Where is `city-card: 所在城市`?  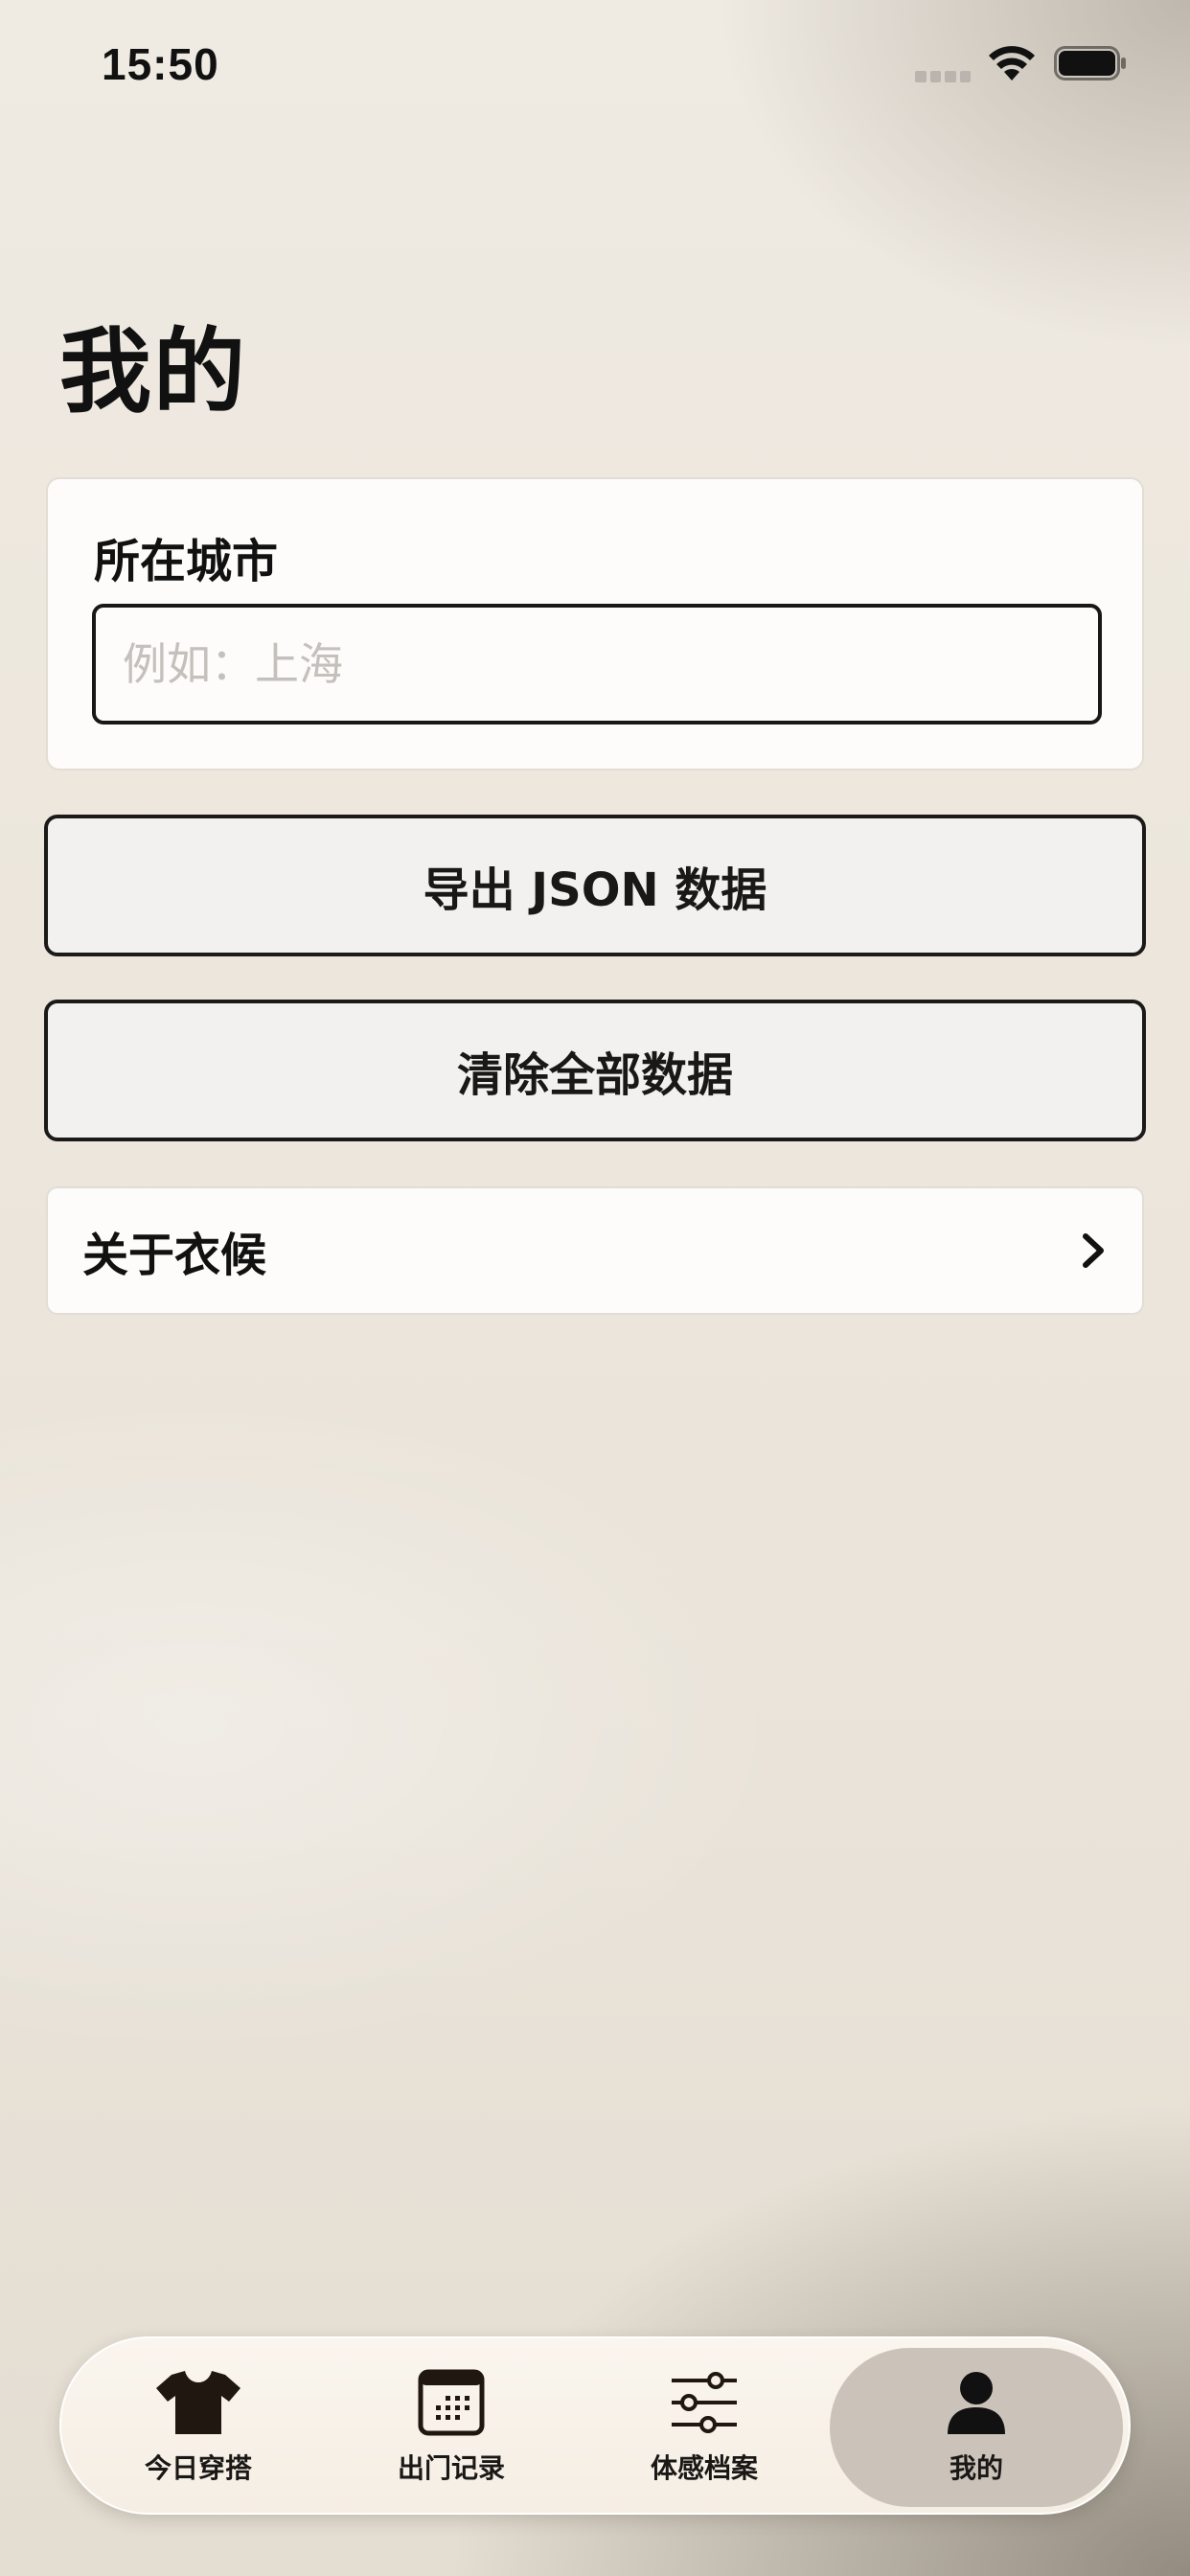 city-card: 所在城市 is located at coordinates (595, 623).